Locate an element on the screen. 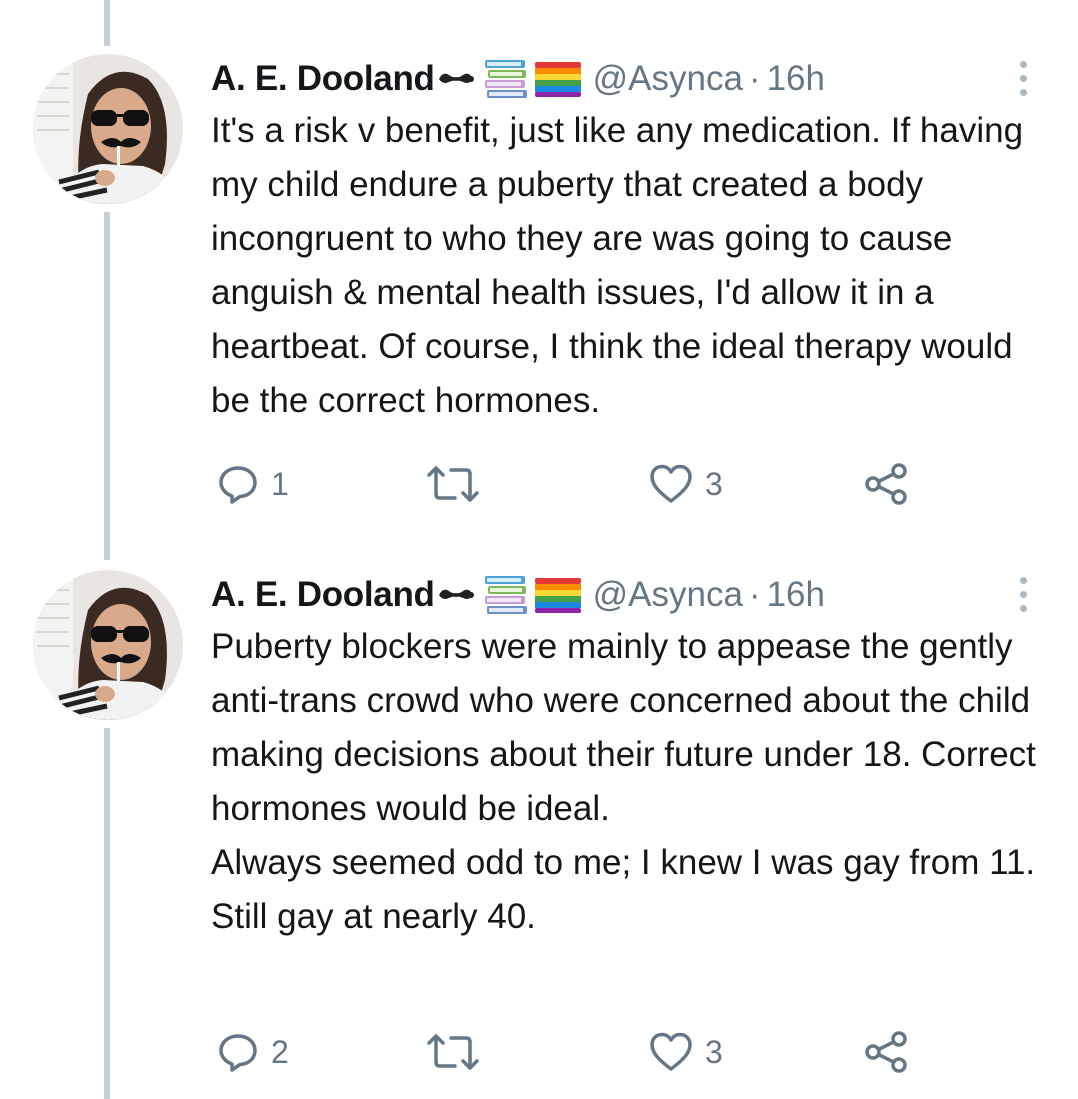 This screenshot has height=1099, width=1078. tweet-actions: 1 3 is located at coordinates (636, 484).